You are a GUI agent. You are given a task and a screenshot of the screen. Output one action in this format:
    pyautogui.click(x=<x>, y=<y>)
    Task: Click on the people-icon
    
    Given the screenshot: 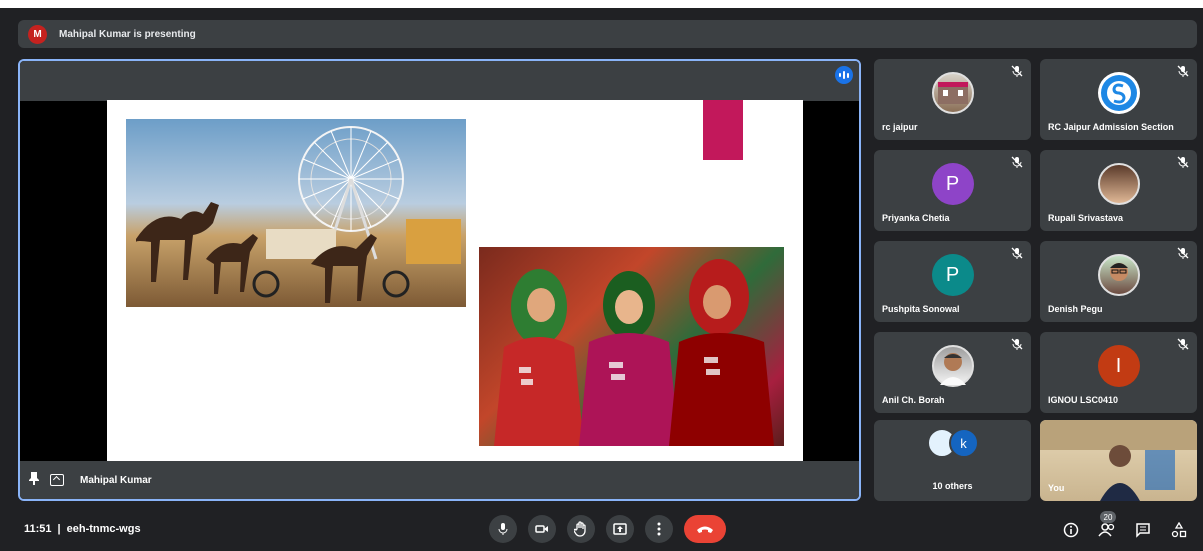 What is the action you would take?
    pyautogui.click(x=1106, y=530)
    